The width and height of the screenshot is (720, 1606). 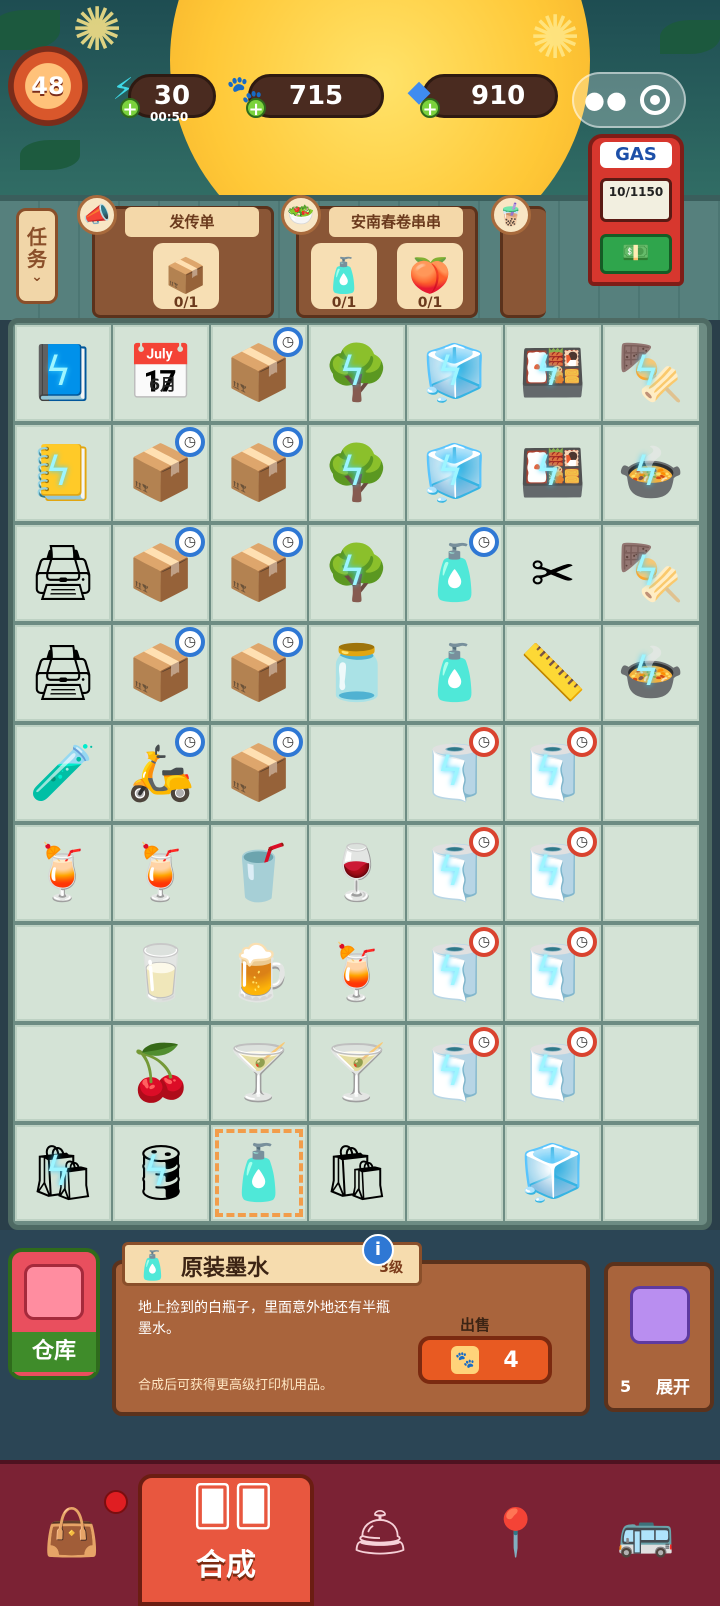 I want to click on expand-button: 5 展开, so click(x=659, y=1337).